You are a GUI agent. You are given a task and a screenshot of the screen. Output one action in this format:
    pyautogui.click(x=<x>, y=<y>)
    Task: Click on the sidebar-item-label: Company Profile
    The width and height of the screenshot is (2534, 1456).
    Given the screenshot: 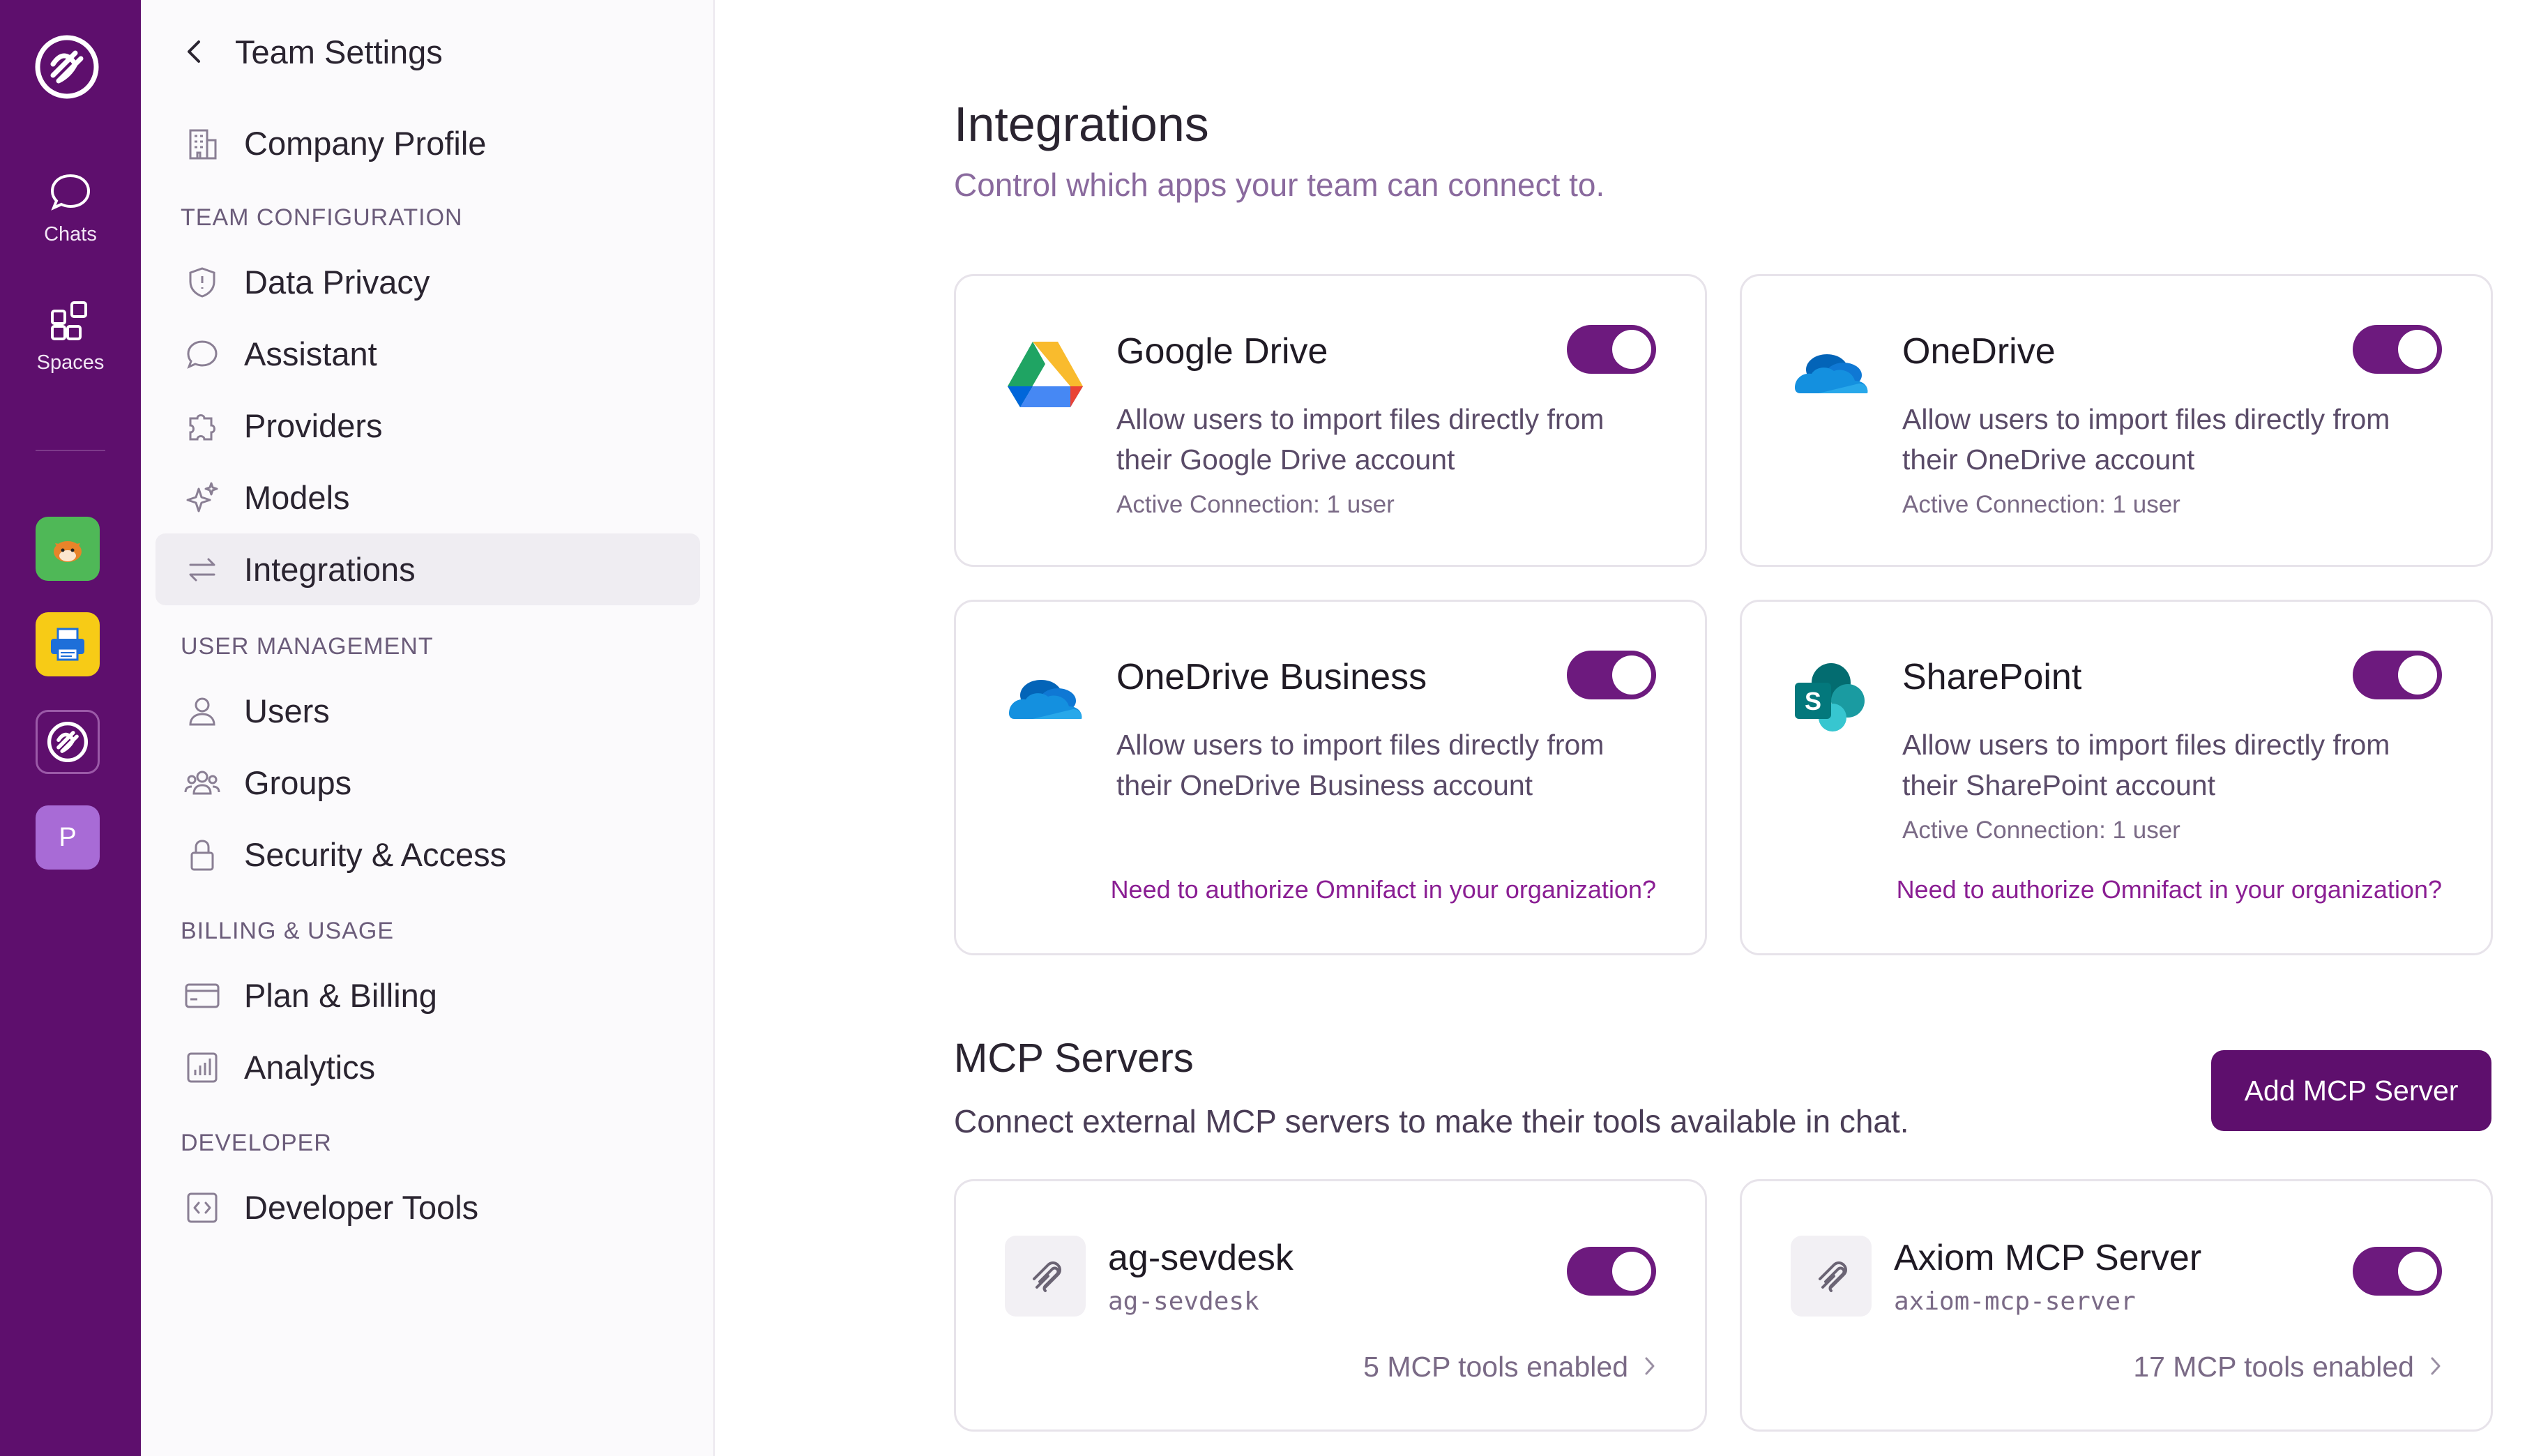 What is the action you would take?
    pyautogui.click(x=365, y=143)
    